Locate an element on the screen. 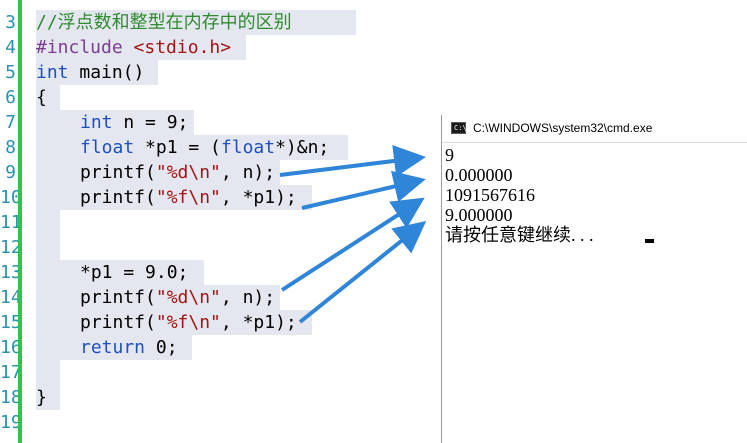 This screenshot has height=443, width=747. output-line: 1091567616 is located at coordinates (490, 195).